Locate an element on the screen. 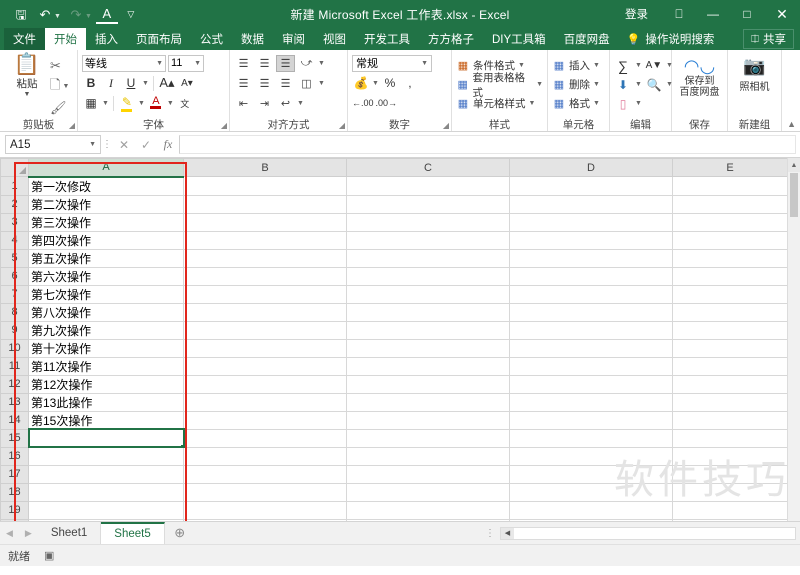 This screenshot has height=575, width=800. font-size-input: 11 ▼ is located at coordinates (186, 63).